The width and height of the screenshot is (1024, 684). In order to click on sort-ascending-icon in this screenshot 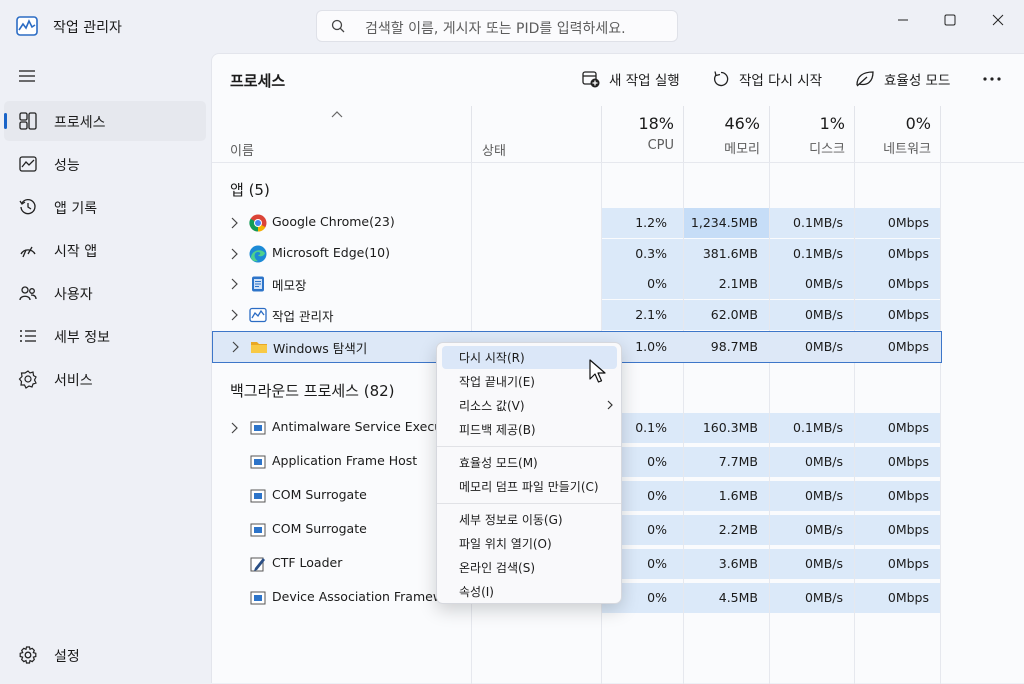, I will do `click(337, 114)`.